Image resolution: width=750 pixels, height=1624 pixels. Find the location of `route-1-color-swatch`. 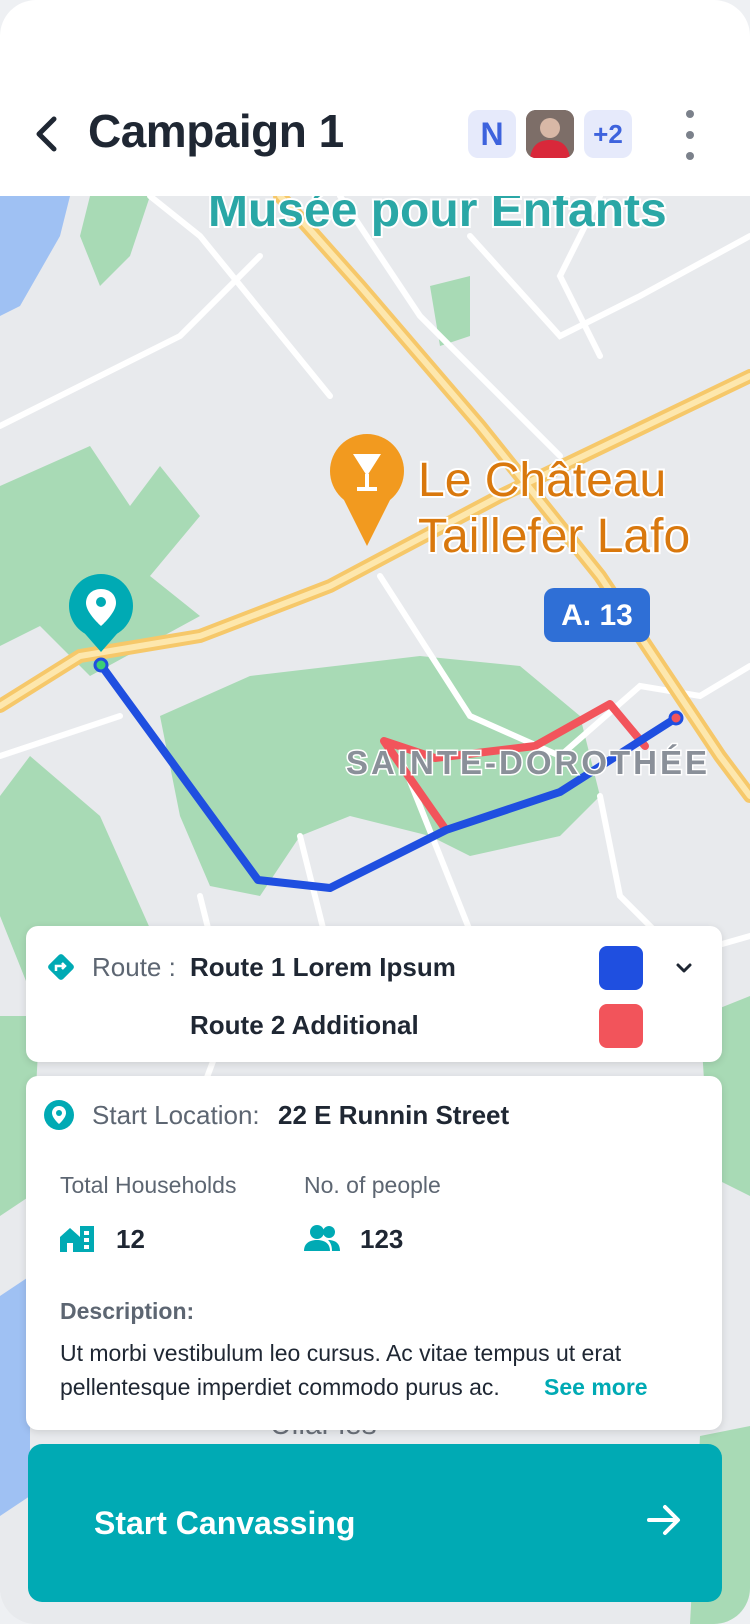

route-1-color-swatch is located at coordinates (621, 968).